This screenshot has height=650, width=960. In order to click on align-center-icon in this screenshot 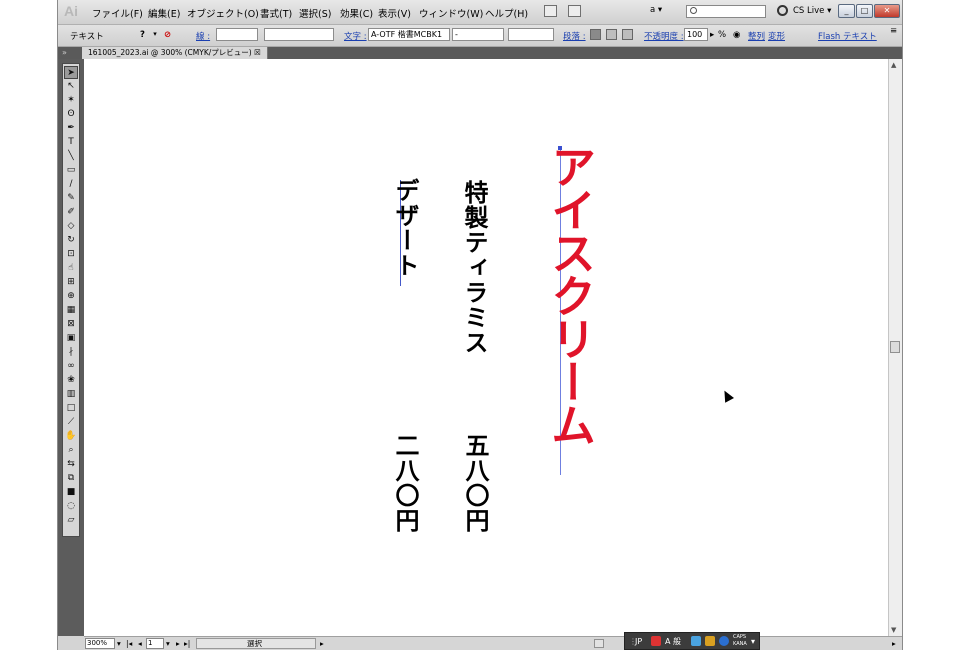, I will do `click(611, 34)`.